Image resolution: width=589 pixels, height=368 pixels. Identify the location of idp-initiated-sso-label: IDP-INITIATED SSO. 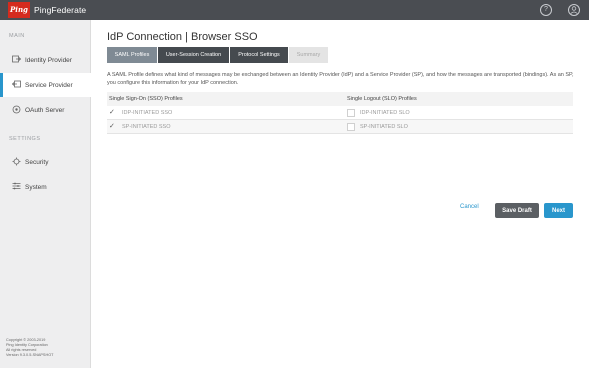
(147, 113).